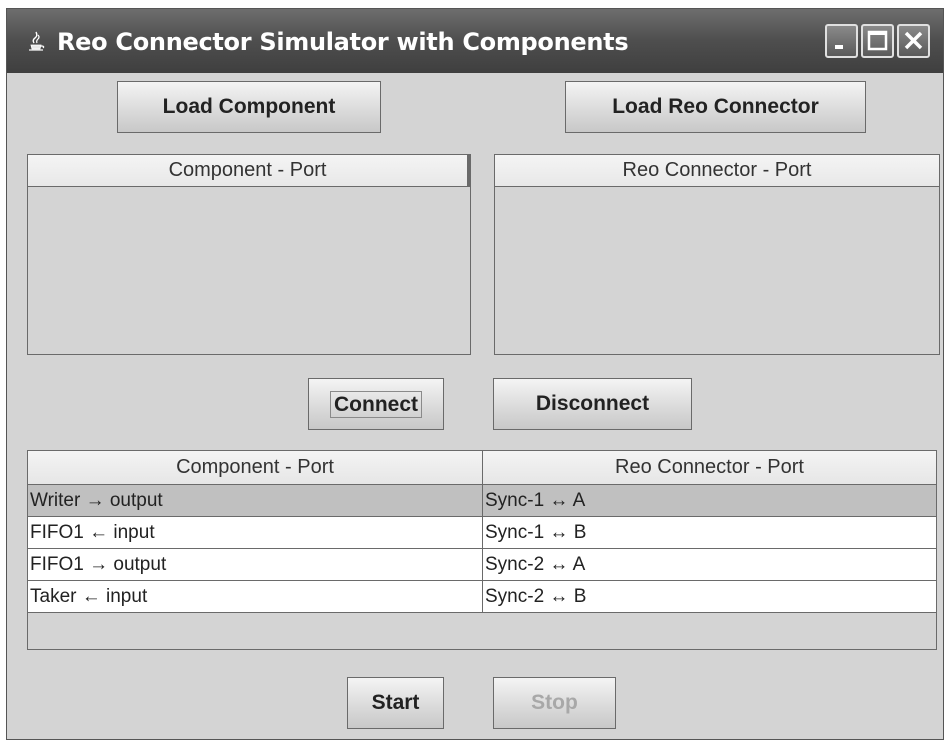 Image resolution: width=947 pixels, height=742 pixels. What do you see at coordinates (249, 171) in the screenshot?
I see `component-port-list-header: Component - Port` at bounding box center [249, 171].